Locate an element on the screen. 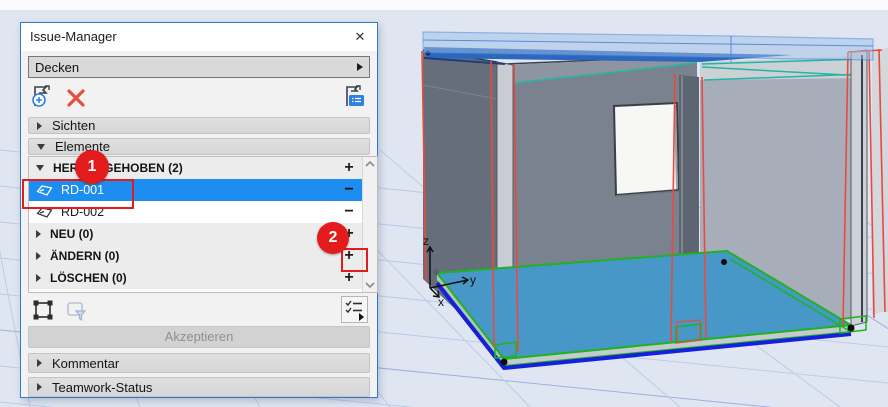 The height and width of the screenshot is (407, 888). palette-title: Issue-Manager is located at coordinates (73, 36).